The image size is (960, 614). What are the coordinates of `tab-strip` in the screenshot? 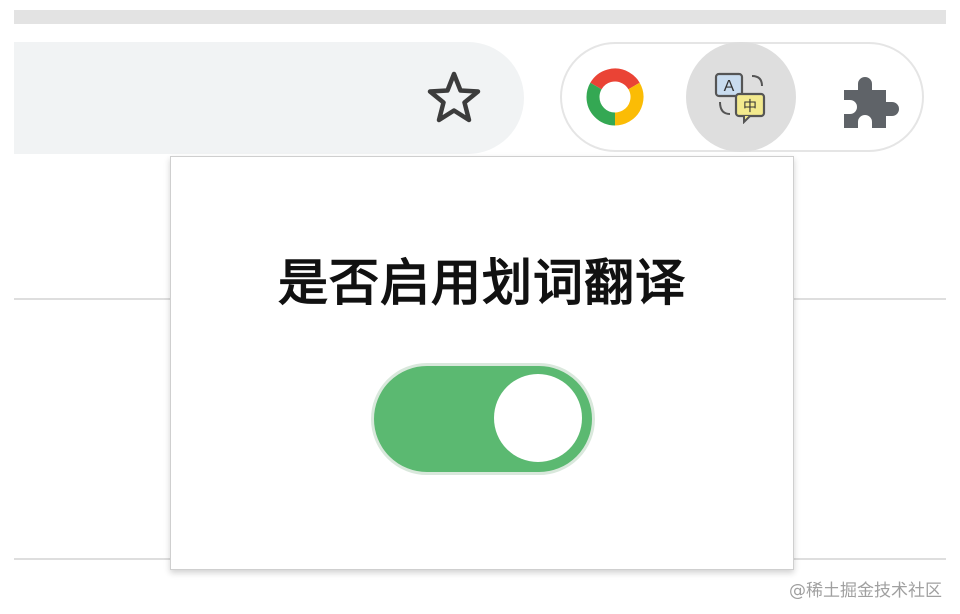 It's located at (480, 17).